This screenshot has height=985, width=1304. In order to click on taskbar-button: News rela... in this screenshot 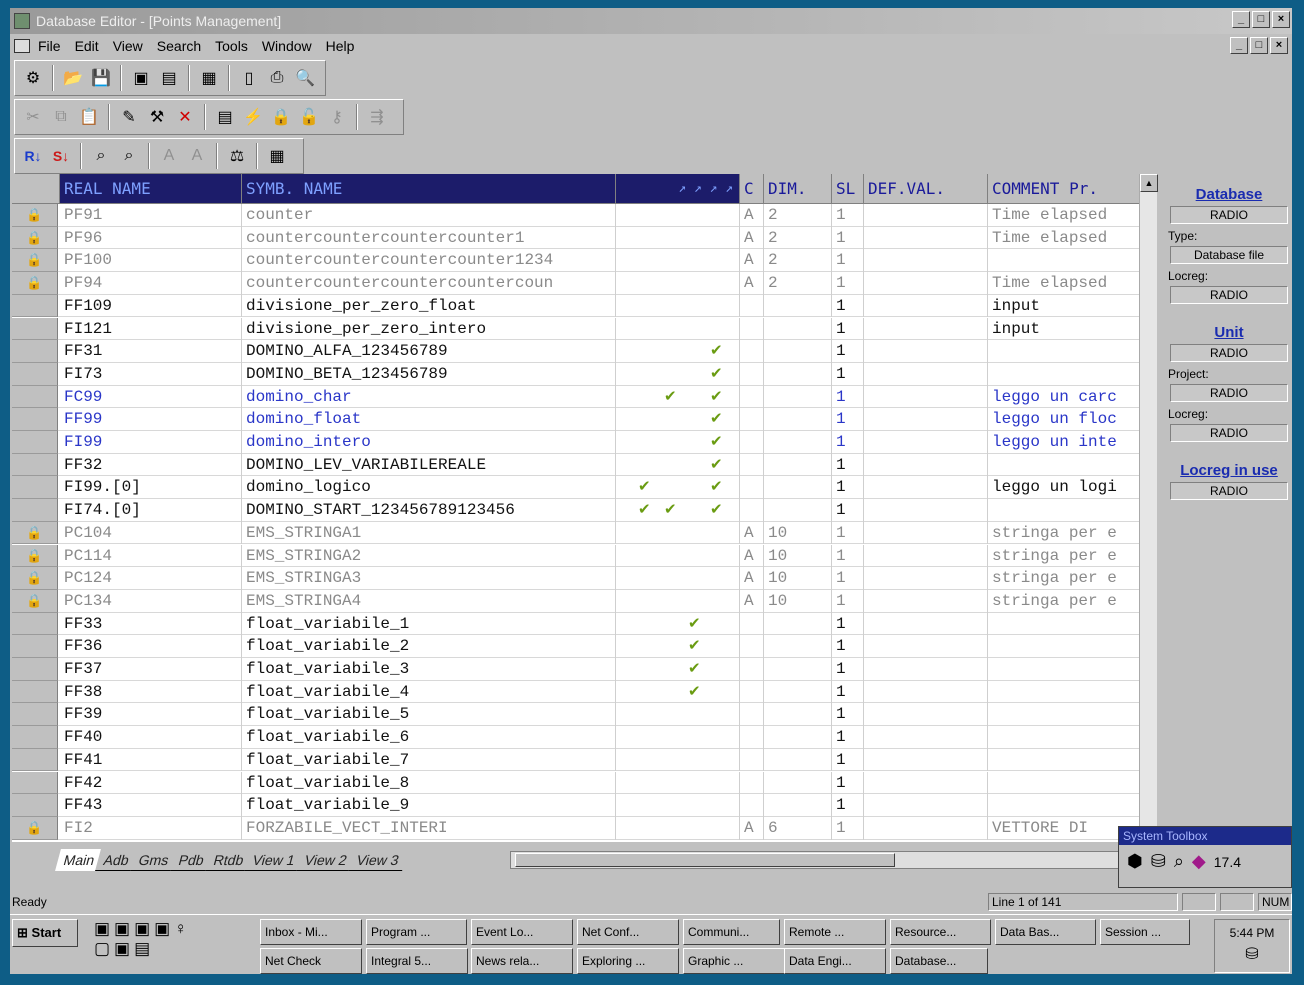, I will do `click(522, 961)`.